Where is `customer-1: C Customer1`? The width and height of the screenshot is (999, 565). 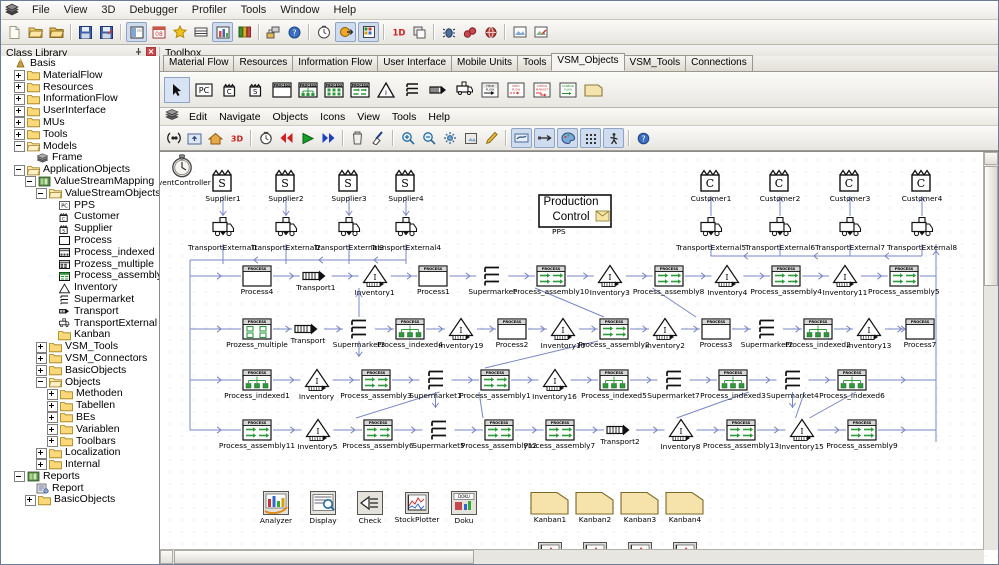 customer-1: C Customer1 is located at coordinates (711, 184).